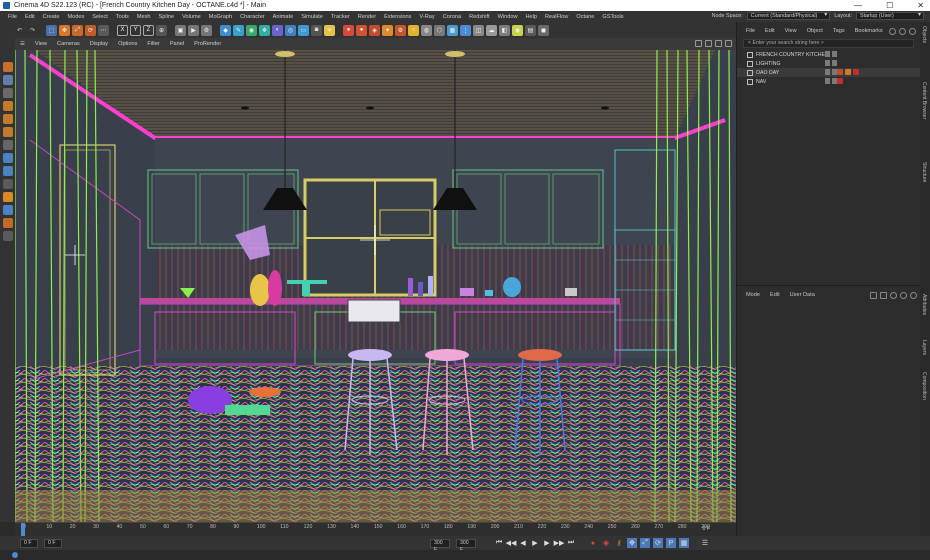 Image resolution: width=930 pixels, height=560 pixels. Describe the element at coordinates (508, 17) in the screenshot. I see `menu-window: Window` at that location.